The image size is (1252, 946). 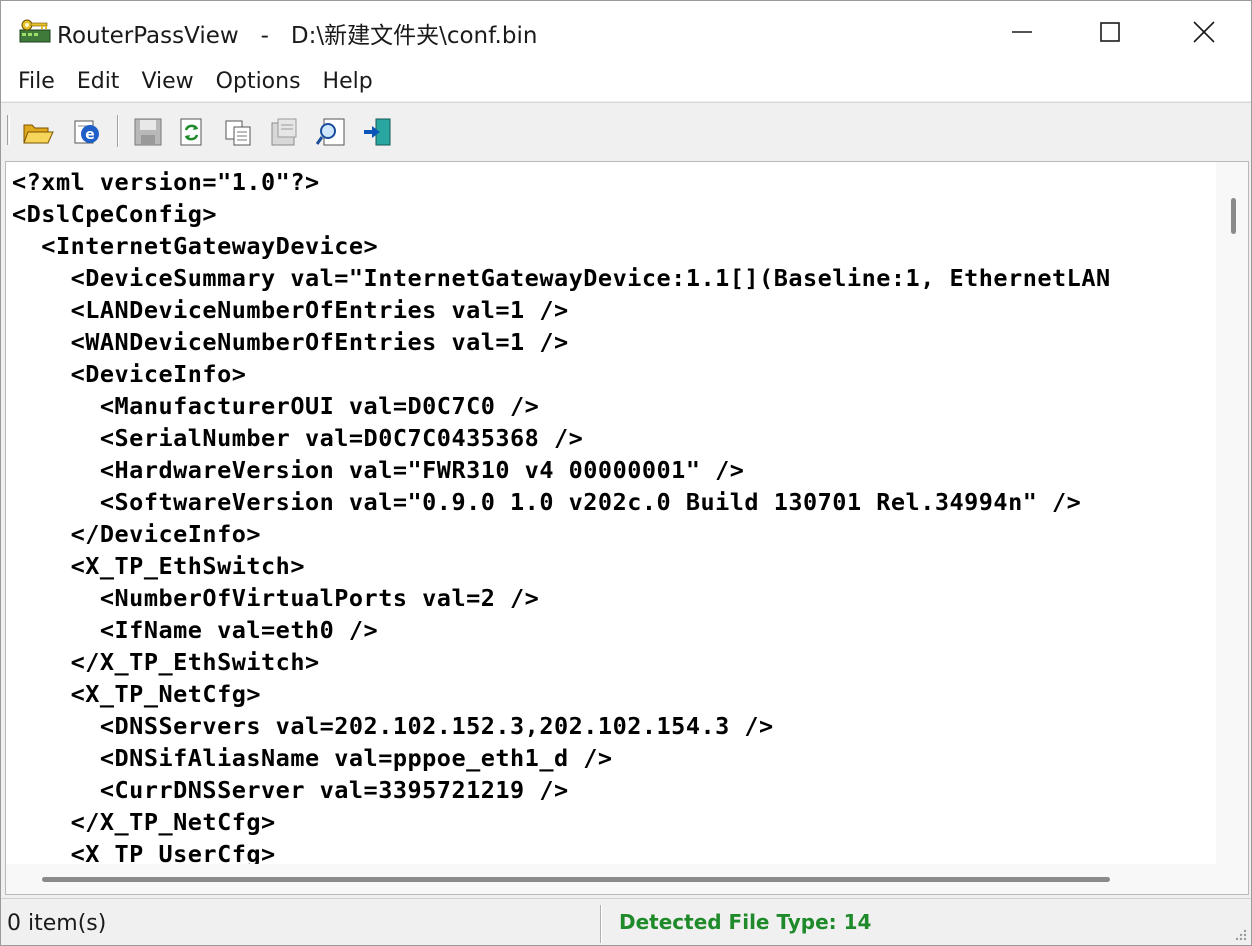 What do you see at coordinates (158, 566) in the screenshot?
I see `xml-line: <X_TP_EthSwitch>` at bounding box center [158, 566].